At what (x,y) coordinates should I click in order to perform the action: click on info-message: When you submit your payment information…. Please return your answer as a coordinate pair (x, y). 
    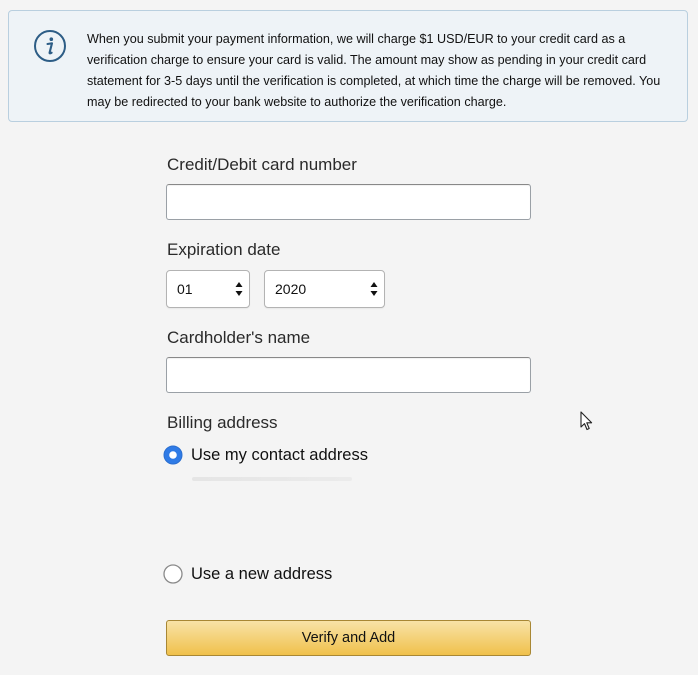
    Looking at the image, I should click on (374, 70).